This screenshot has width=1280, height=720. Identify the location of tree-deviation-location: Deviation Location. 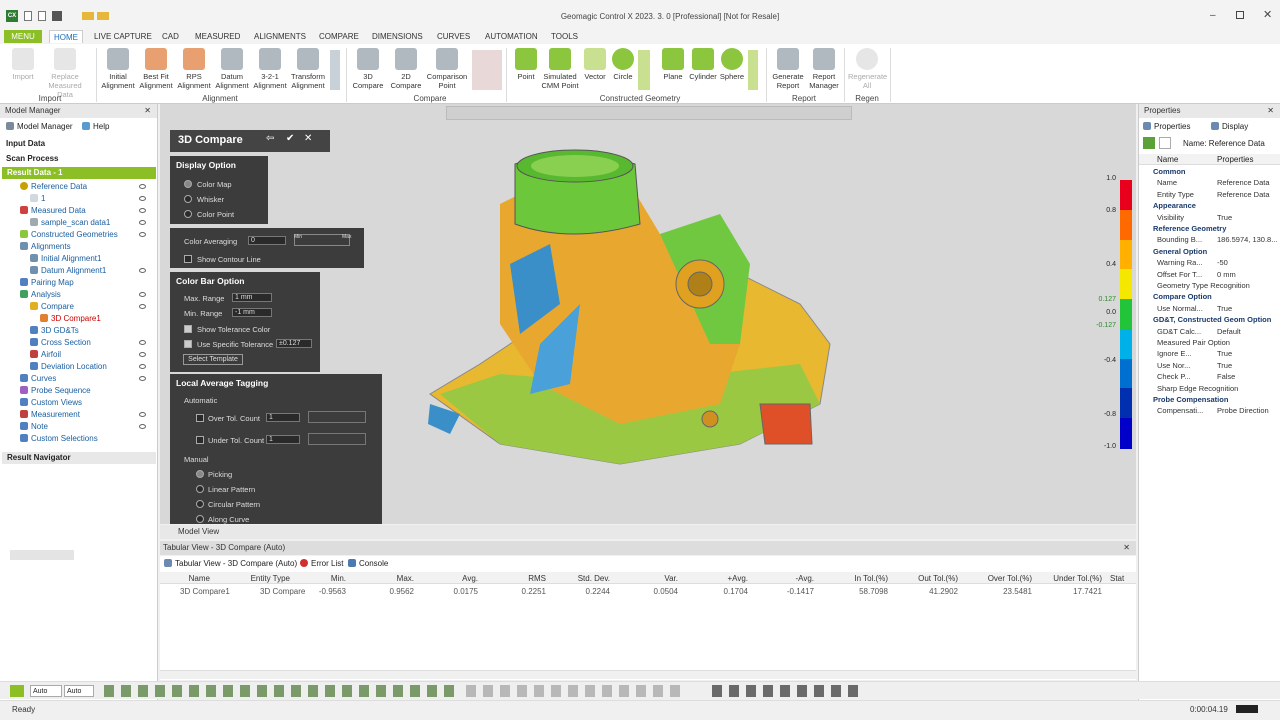
(79, 367).